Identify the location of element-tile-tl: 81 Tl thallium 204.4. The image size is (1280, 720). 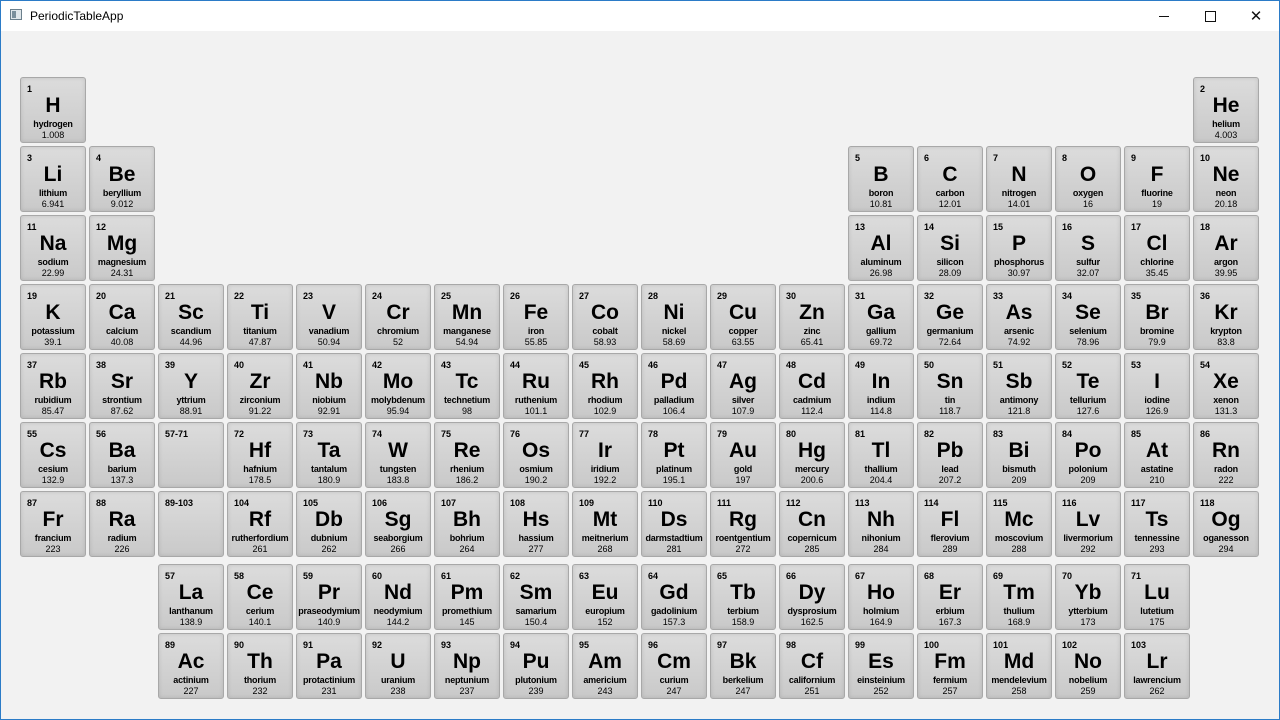
(881, 455).